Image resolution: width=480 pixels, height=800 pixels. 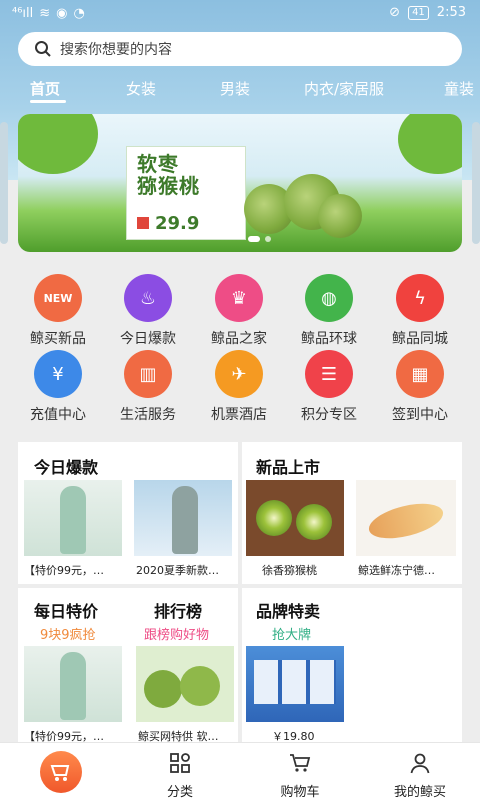 I want to click on section-title: 每日特价, so click(x=66, y=611).